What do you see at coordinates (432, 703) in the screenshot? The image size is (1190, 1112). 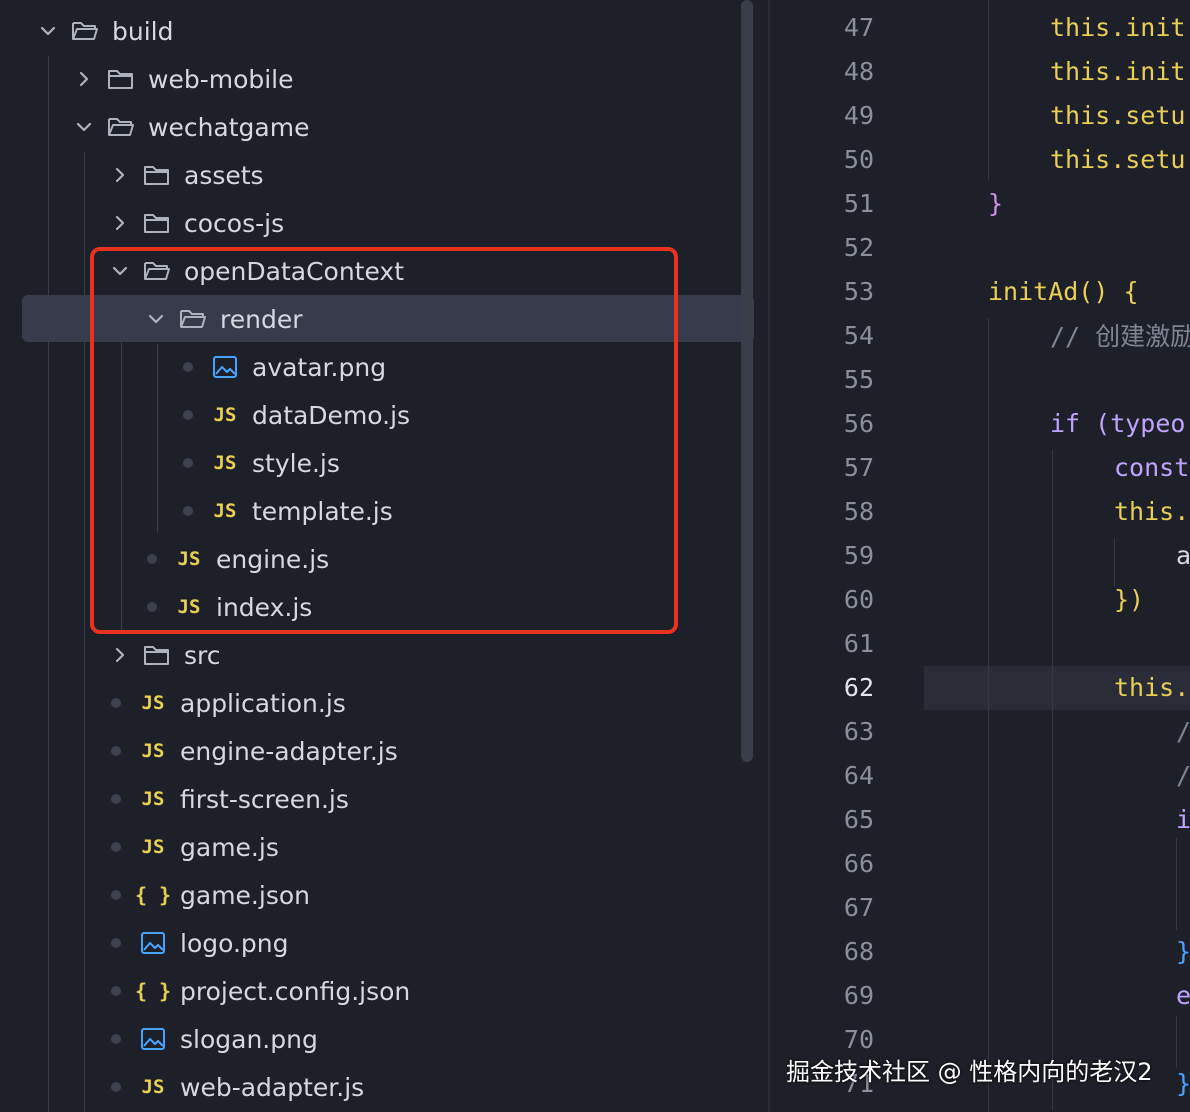 I see `tree-item-application-js: JS application.js` at bounding box center [432, 703].